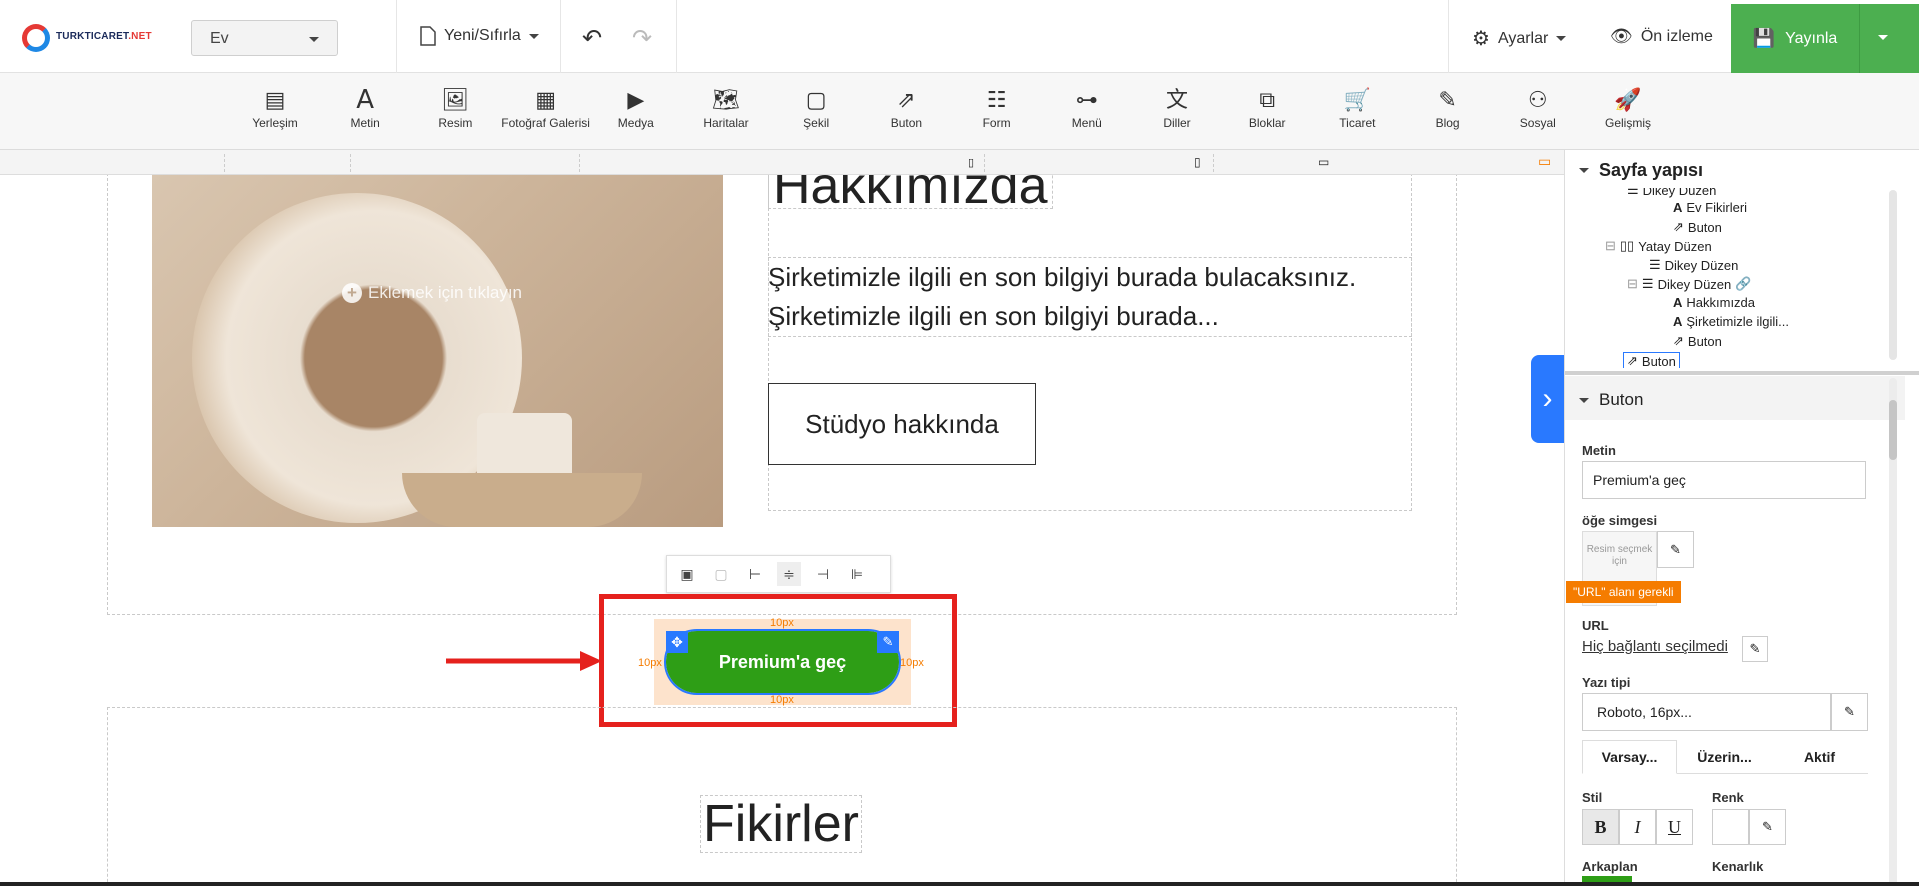 The image size is (1919, 886). What do you see at coordinates (1606, 682) in the screenshot?
I see `font-label: Yazı tipi` at bounding box center [1606, 682].